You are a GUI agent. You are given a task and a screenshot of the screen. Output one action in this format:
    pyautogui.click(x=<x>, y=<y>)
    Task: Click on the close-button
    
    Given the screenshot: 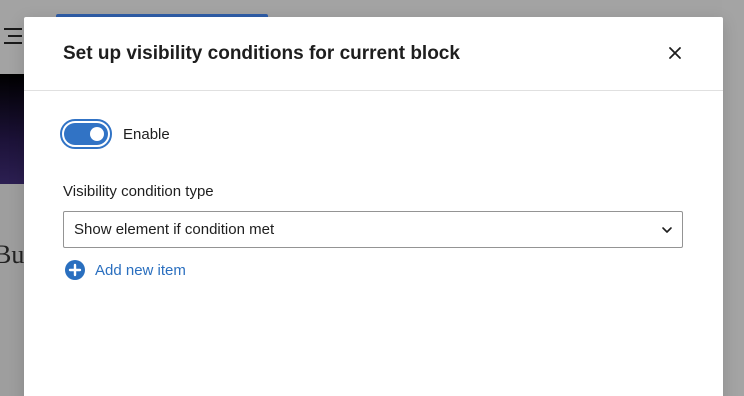 What is the action you would take?
    pyautogui.click(x=675, y=53)
    